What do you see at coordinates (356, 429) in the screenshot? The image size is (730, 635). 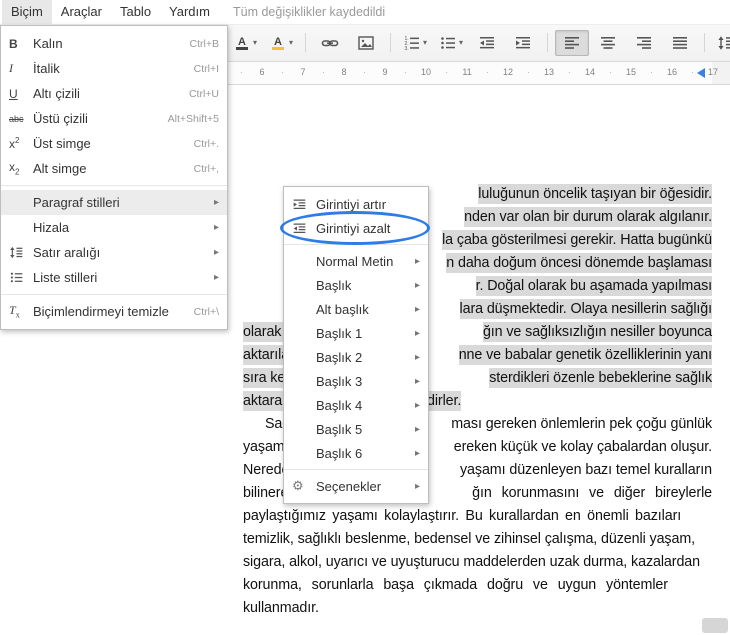 I see `styles-submenu-item-ba-l-k-5: Başlık 5 ▸` at bounding box center [356, 429].